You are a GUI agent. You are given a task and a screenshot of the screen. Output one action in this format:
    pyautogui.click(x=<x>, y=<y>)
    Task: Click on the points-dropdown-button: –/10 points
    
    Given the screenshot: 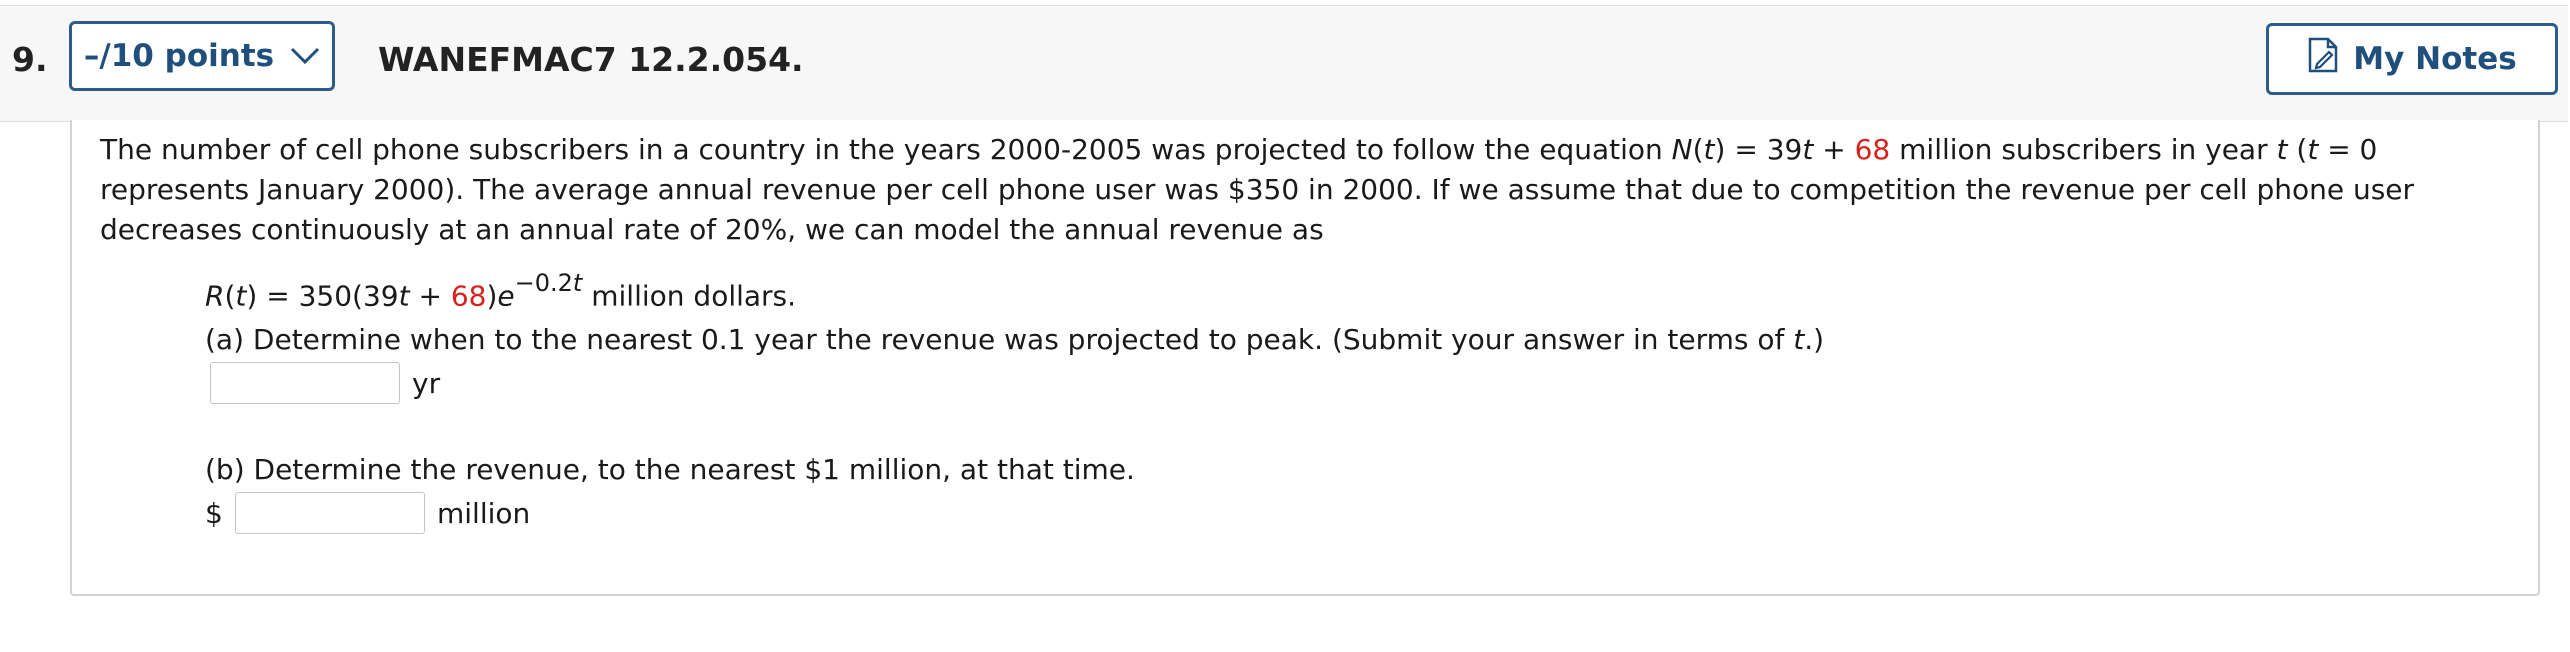 What is the action you would take?
    pyautogui.click(x=202, y=56)
    